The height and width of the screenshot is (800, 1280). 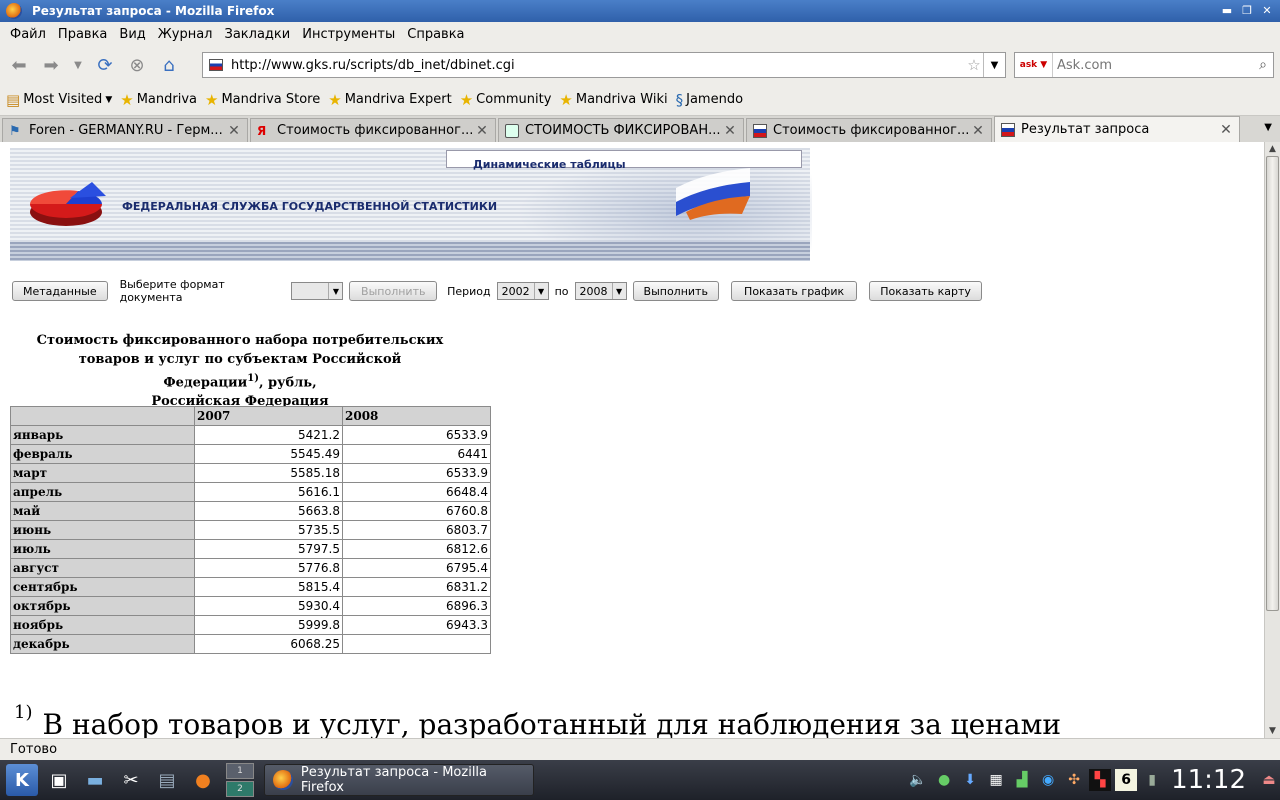 What do you see at coordinates (1263, 65) in the screenshot?
I see `search-icon: ⌕` at bounding box center [1263, 65].